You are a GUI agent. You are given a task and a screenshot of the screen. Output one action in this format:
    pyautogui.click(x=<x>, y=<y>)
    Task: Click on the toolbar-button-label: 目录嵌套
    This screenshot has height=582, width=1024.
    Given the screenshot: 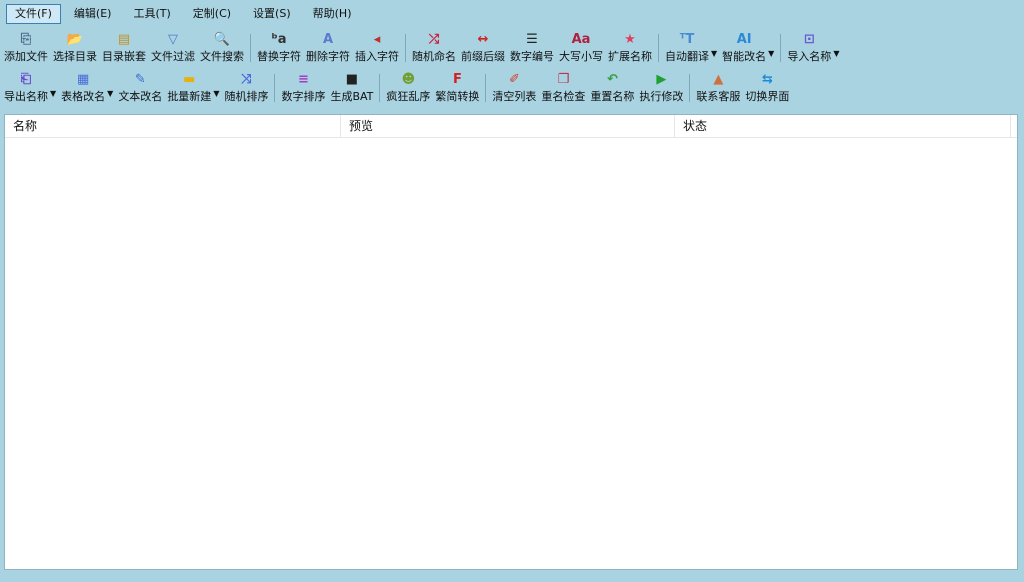 What is the action you would take?
    pyautogui.click(x=124, y=56)
    